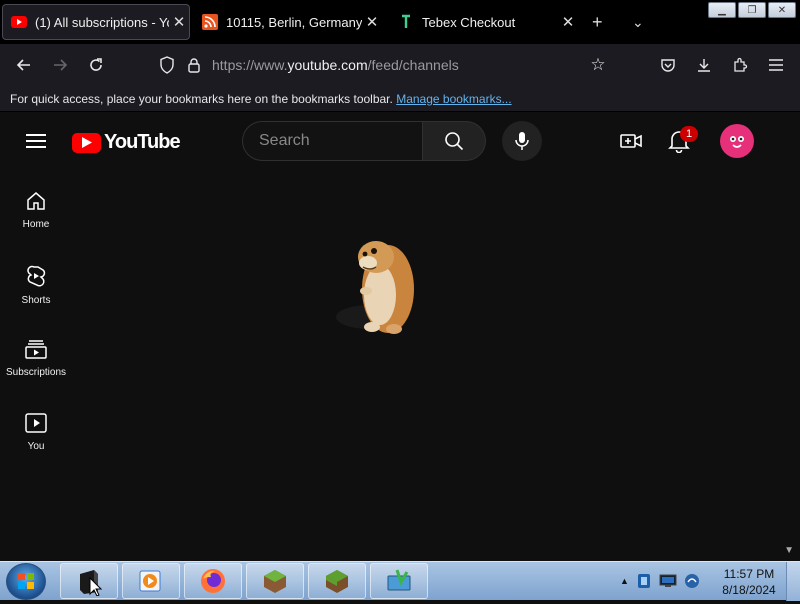  Describe the element at coordinates (210, 22) in the screenshot. I see `rss-icon` at that location.